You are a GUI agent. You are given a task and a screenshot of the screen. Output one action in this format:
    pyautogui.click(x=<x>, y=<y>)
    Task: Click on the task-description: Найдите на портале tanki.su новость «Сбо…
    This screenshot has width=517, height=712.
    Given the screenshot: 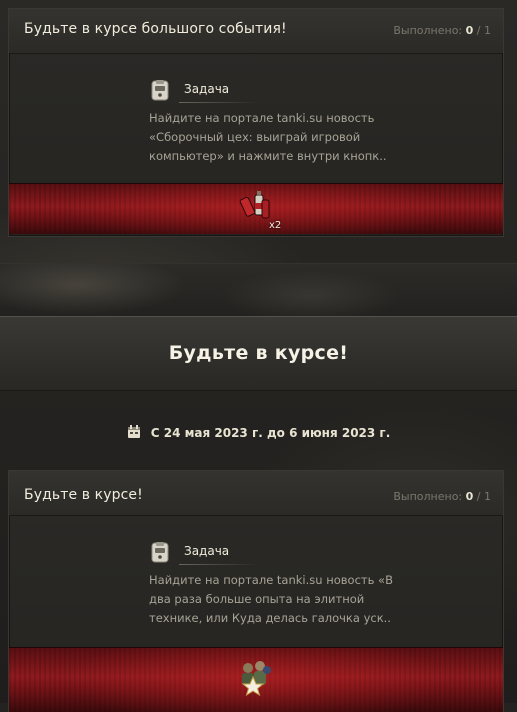 What is the action you would take?
    pyautogui.click(x=268, y=137)
    